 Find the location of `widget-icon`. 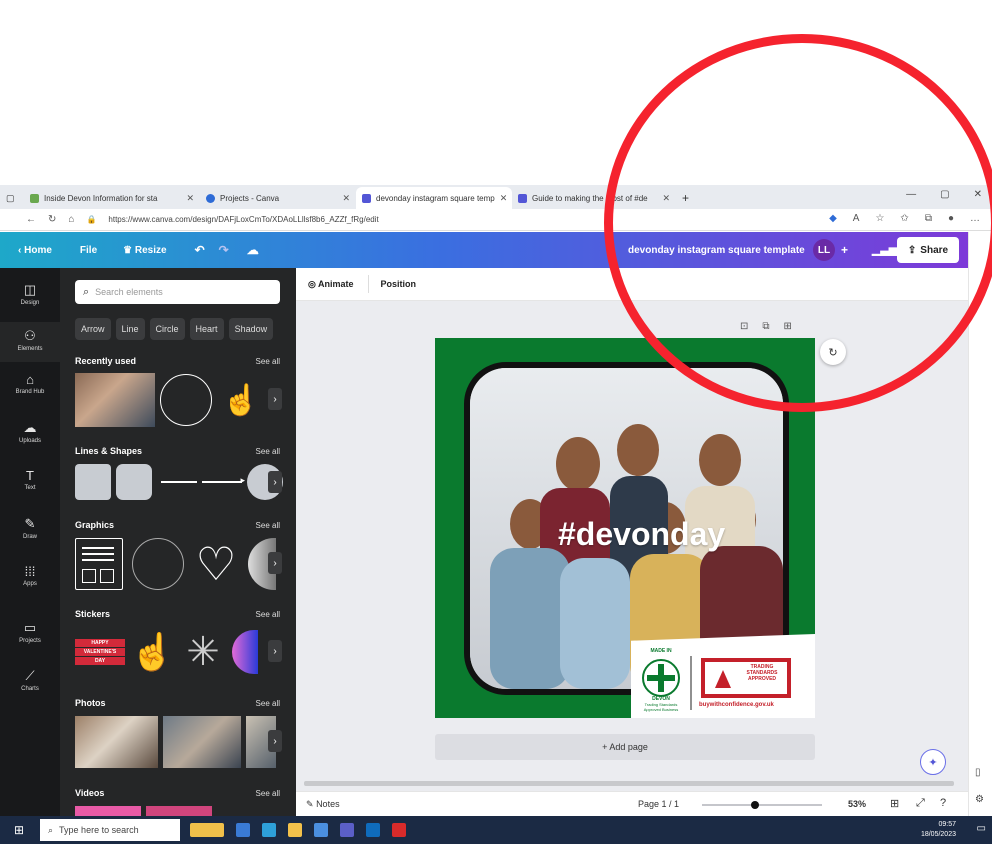

widget-icon is located at coordinates (207, 830).